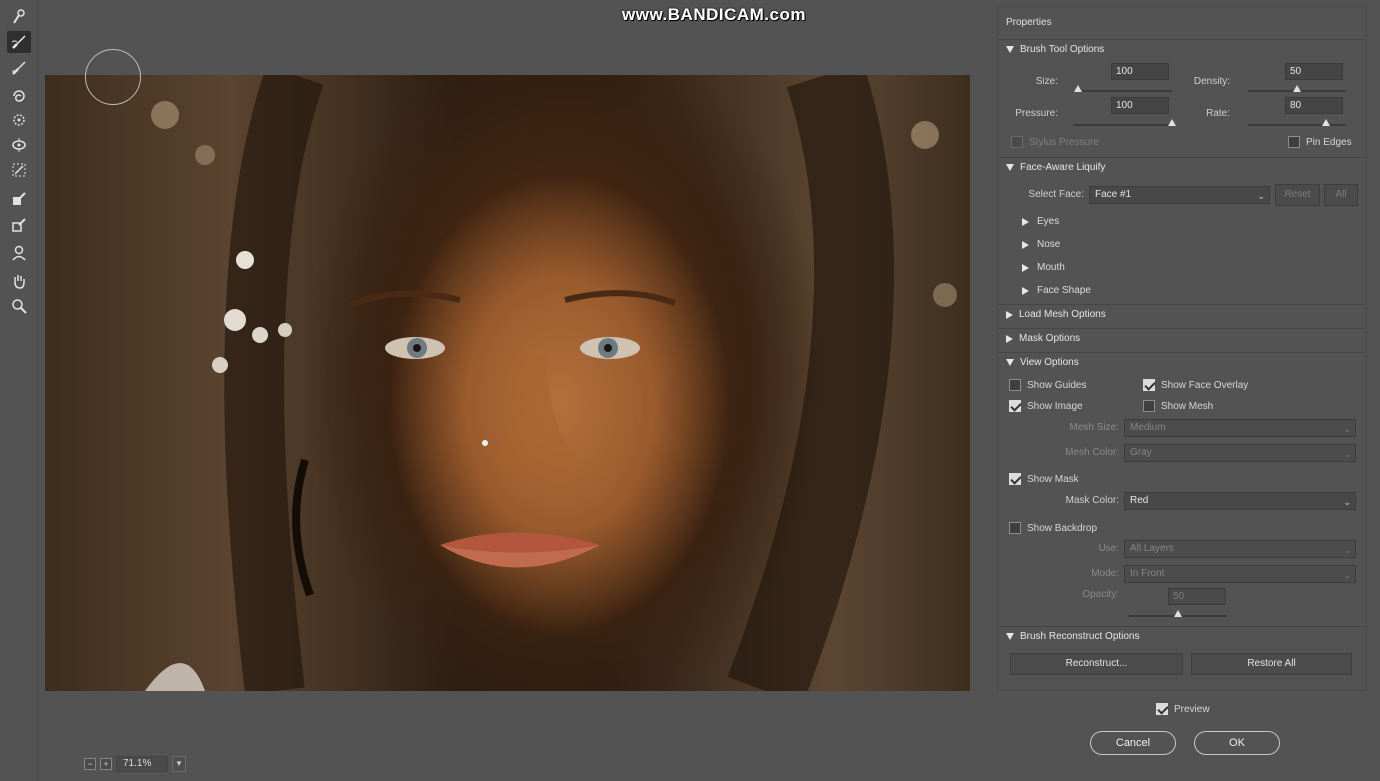  What do you see at coordinates (19, 170) in the screenshot?
I see `push-left-icon` at bounding box center [19, 170].